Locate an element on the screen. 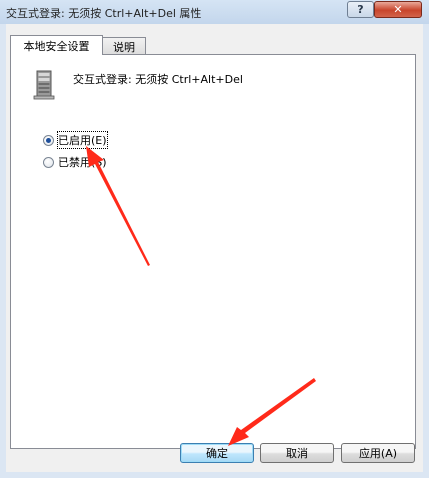 This screenshot has width=429, height=478. server-tower-icon is located at coordinates (44, 85).